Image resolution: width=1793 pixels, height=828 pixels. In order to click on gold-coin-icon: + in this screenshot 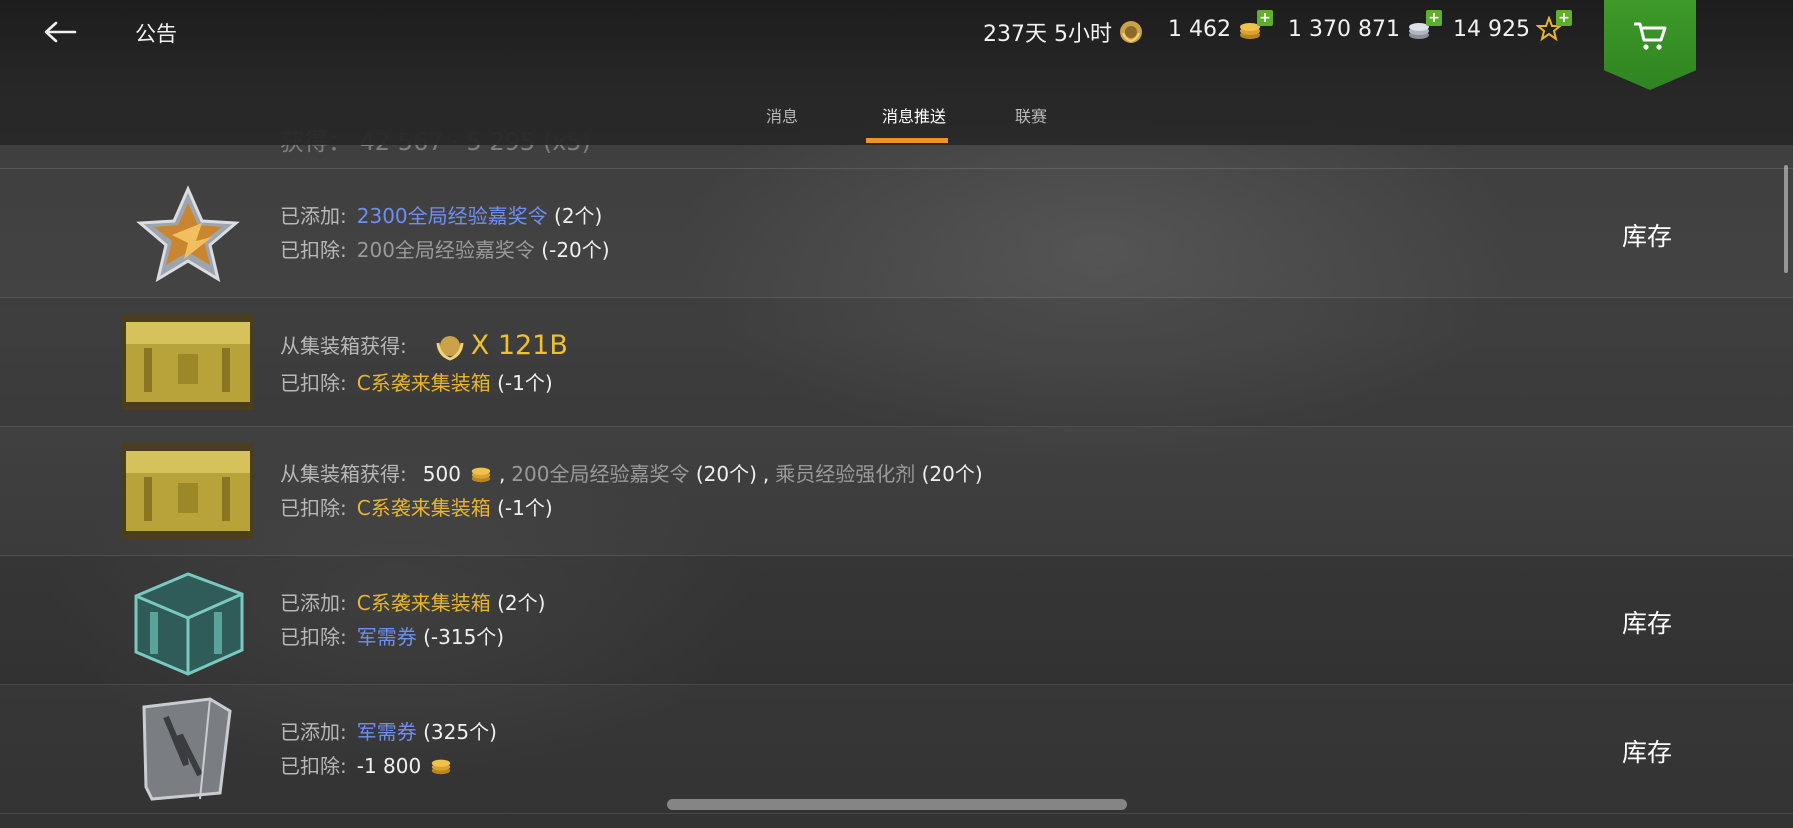, I will do `click(1255, 26)`.